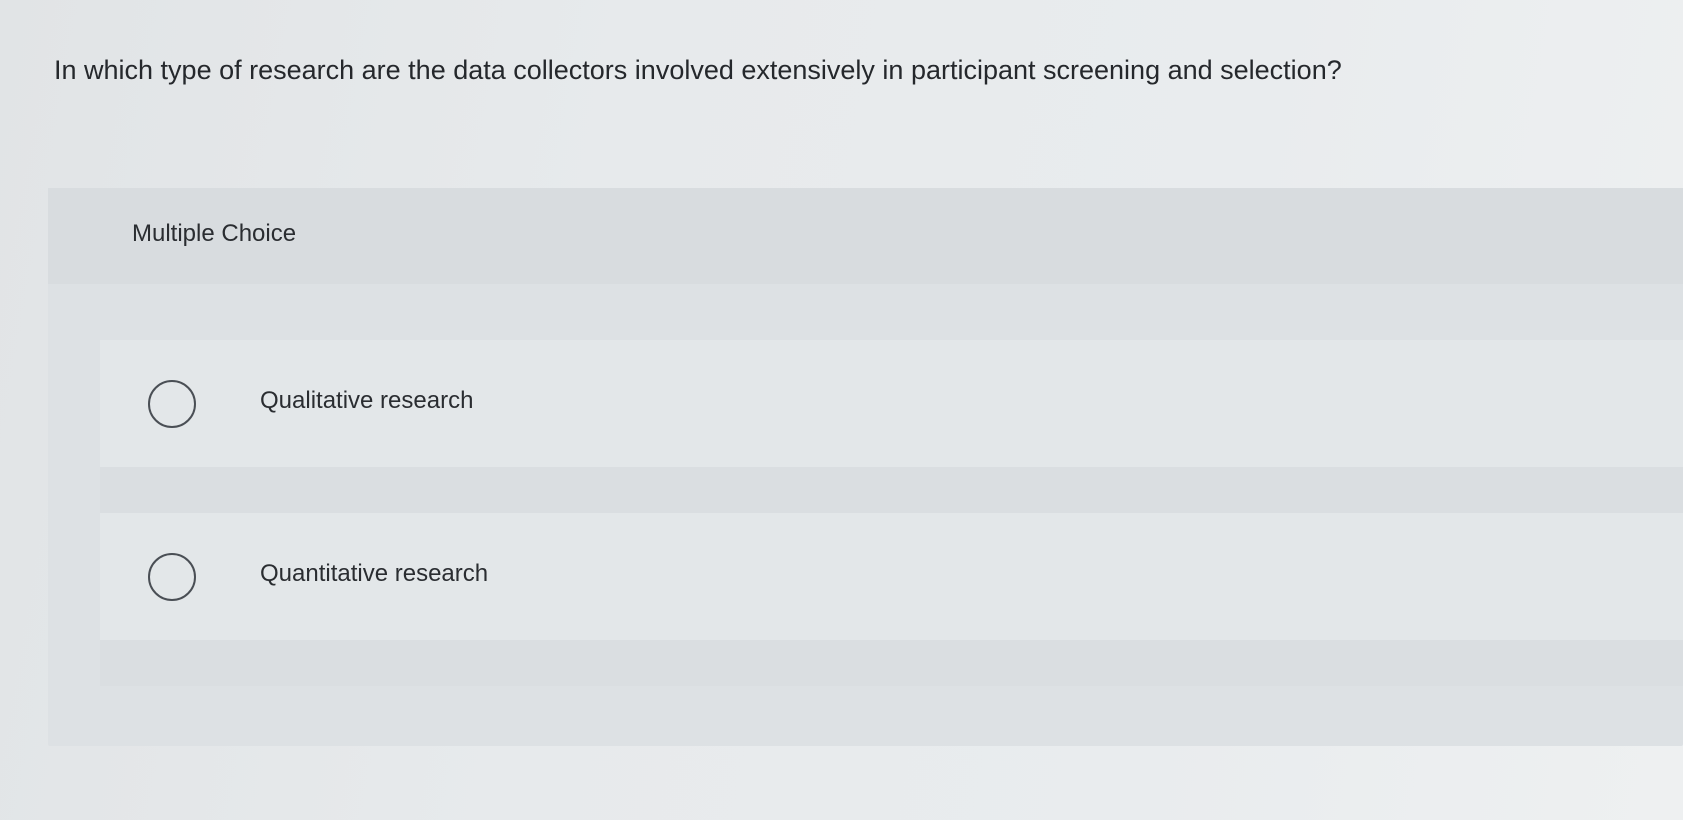  I want to click on answer-option-label: Quantitative research, so click(374, 574).